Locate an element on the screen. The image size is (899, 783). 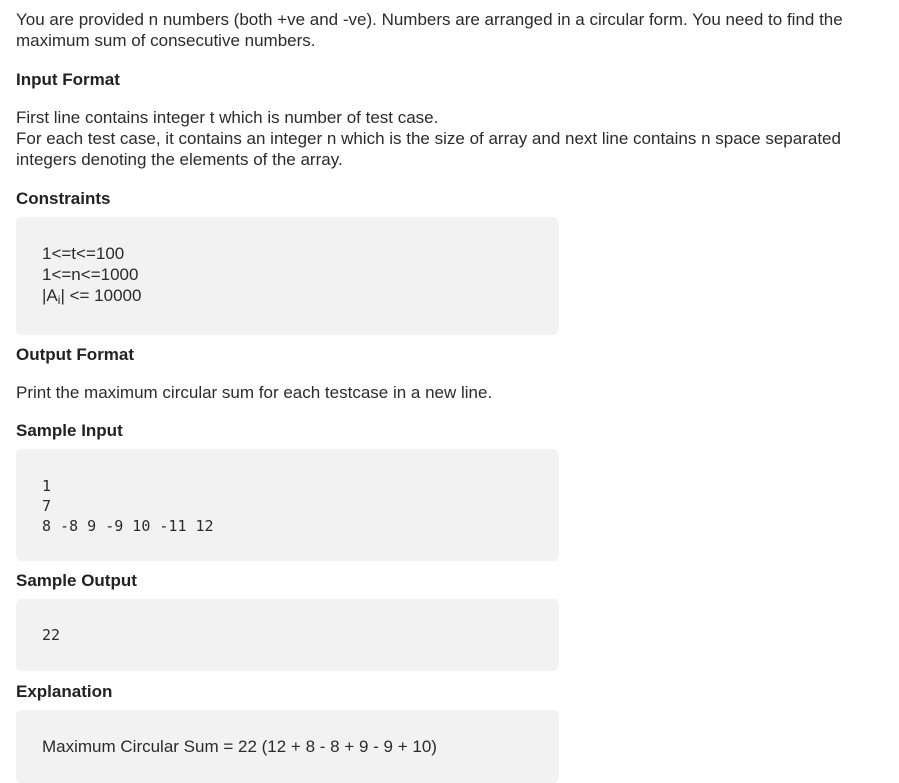
constraint-a-prefix: |A is located at coordinates (50, 295).